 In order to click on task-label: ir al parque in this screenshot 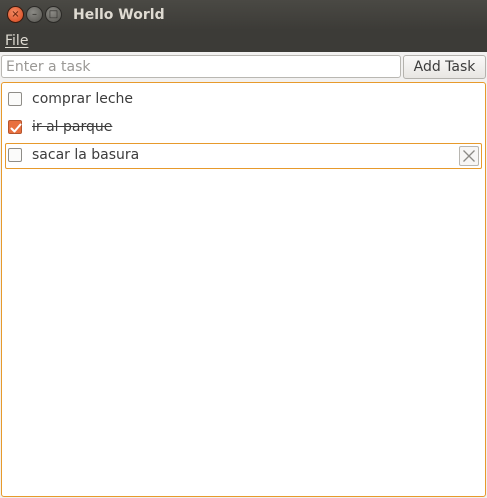, I will do `click(72, 127)`.